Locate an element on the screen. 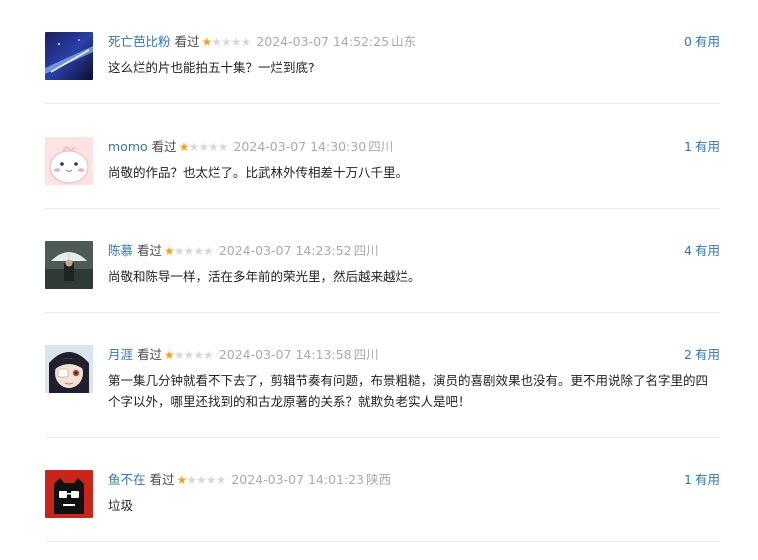 The image size is (758, 560). comment-meta: 月涯 看过 ★★★★★ 2024-03-07 14:13:58 四川 is located at coordinates (414, 355).